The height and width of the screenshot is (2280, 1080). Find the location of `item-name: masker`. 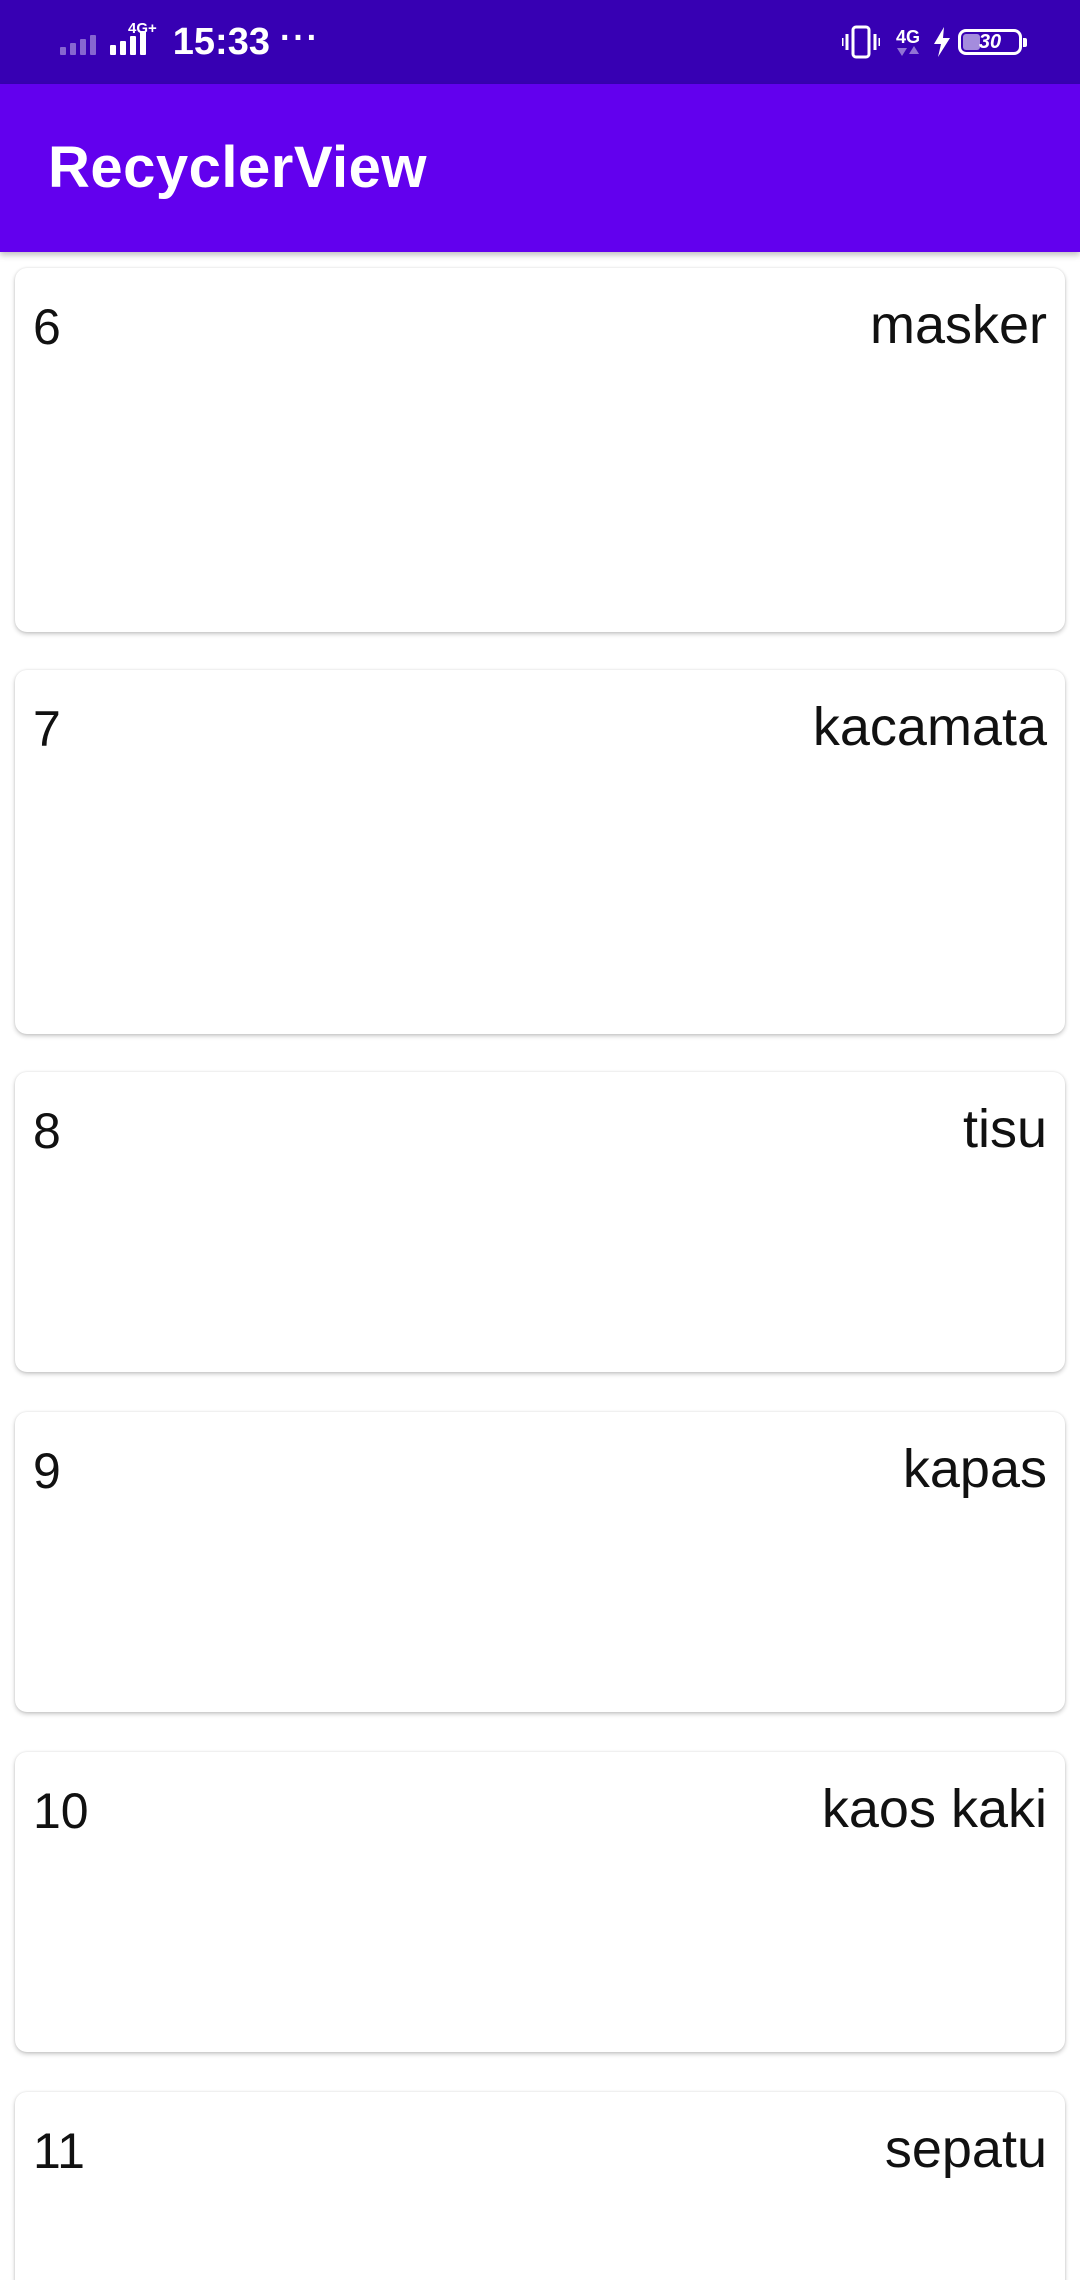

item-name: masker is located at coordinates (958, 325).